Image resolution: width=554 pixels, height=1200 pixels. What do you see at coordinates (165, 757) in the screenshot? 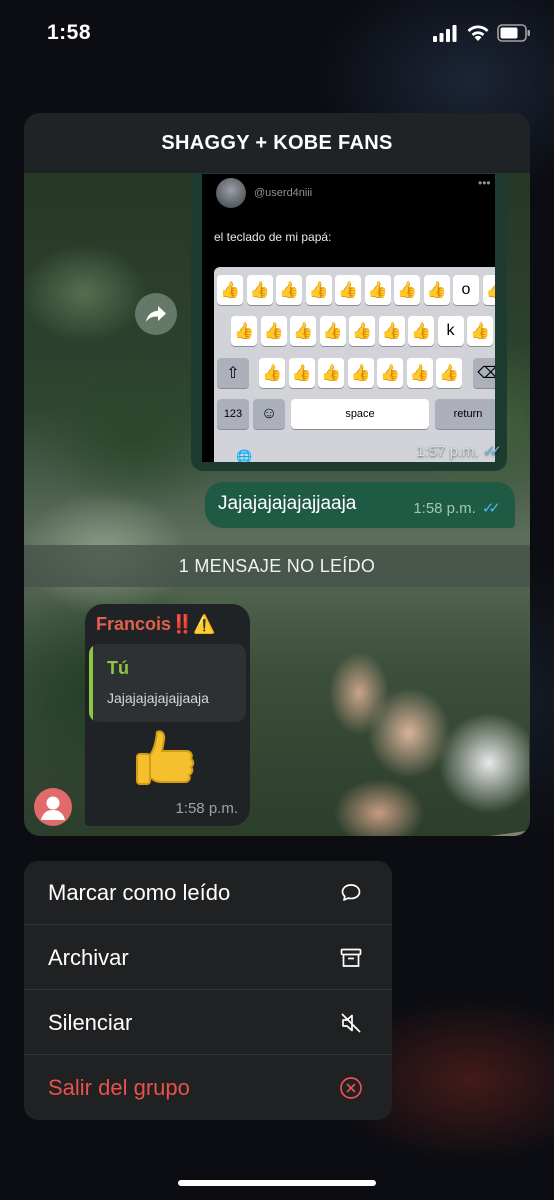
I see `thumbs-up-emoji-icon` at bounding box center [165, 757].